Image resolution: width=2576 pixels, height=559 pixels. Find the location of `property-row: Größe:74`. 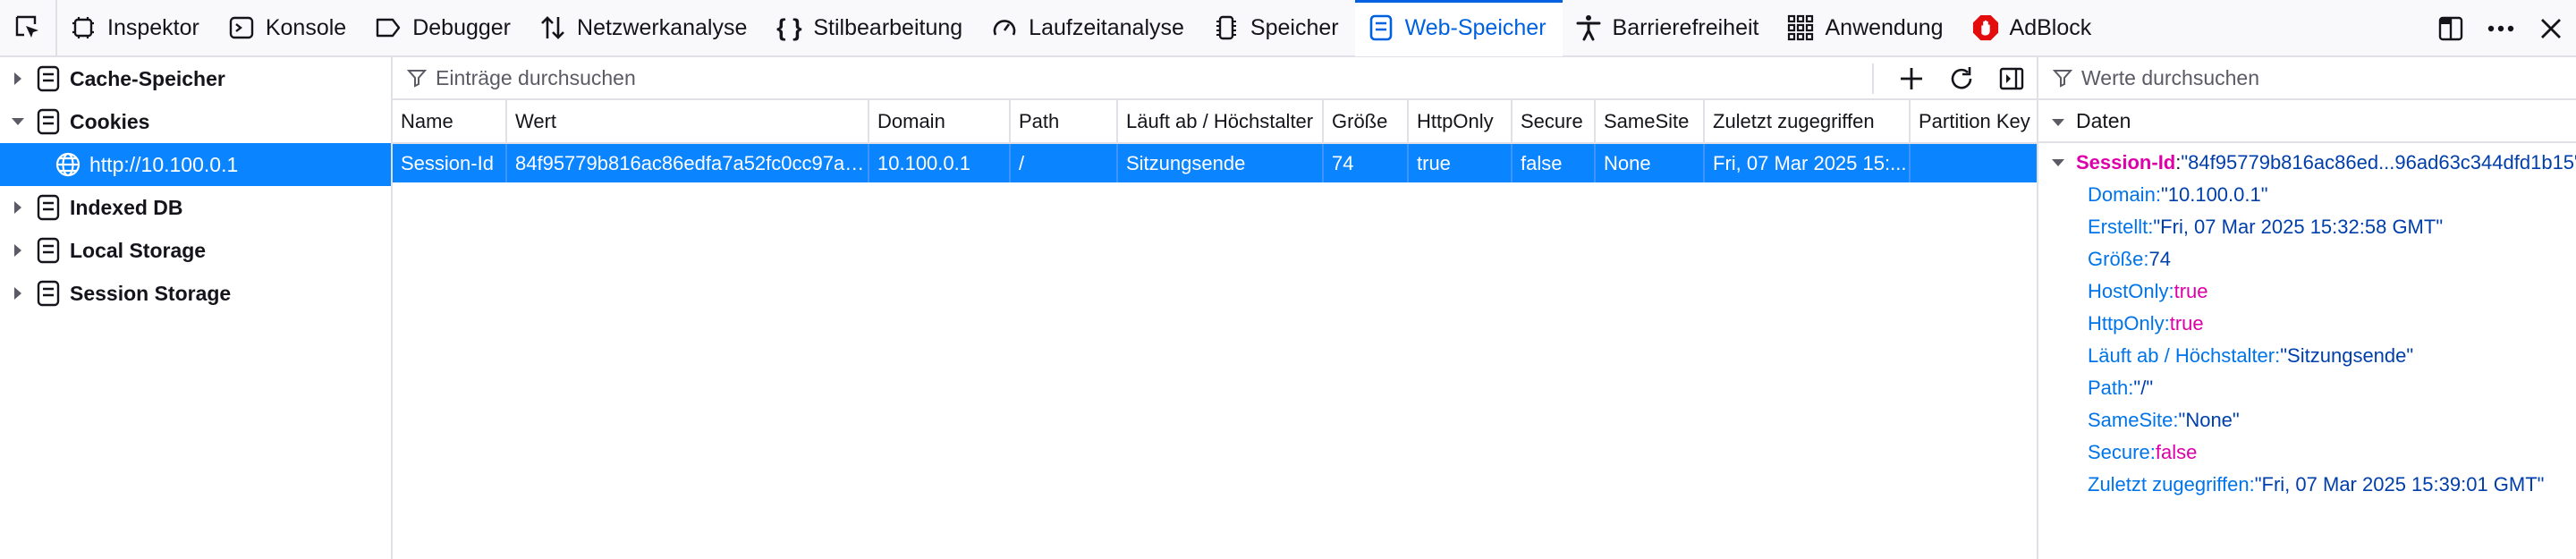

property-row: Größe:74 is located at coordinates (2307, 259).